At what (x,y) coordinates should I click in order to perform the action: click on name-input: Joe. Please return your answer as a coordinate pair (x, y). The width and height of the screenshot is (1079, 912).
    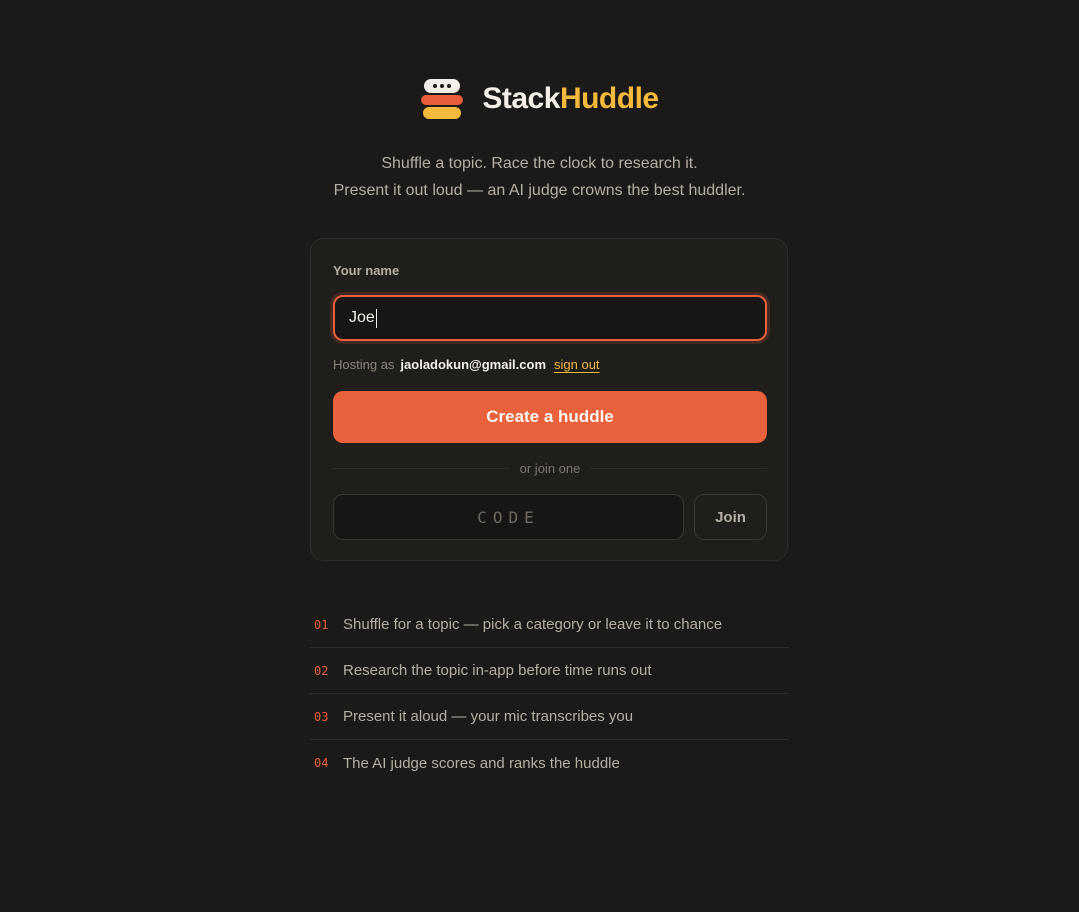
    Looking at the image, I should click on (550, 318).